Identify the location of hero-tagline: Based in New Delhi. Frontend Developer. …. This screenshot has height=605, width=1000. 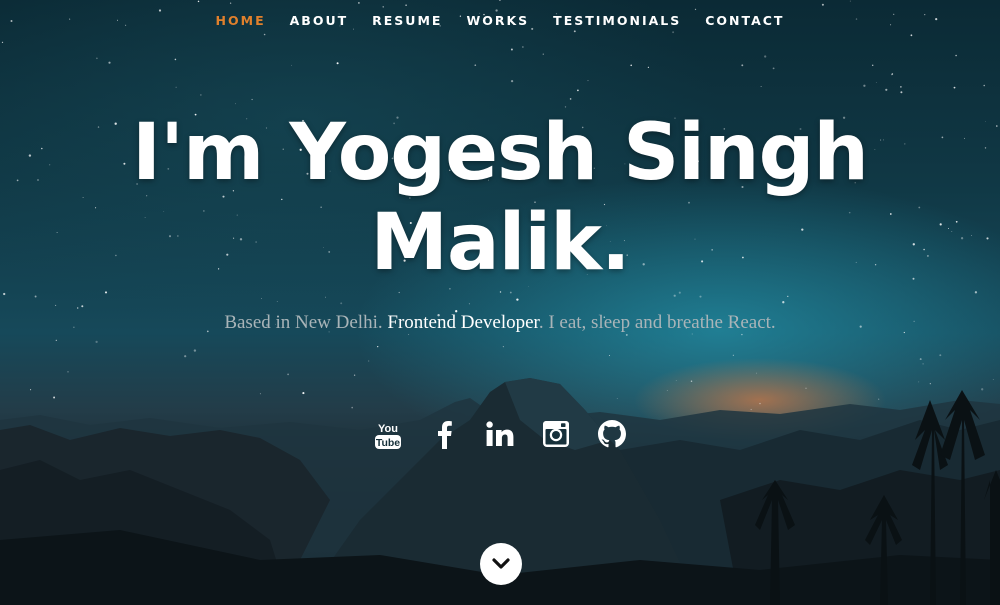
(500, 323).